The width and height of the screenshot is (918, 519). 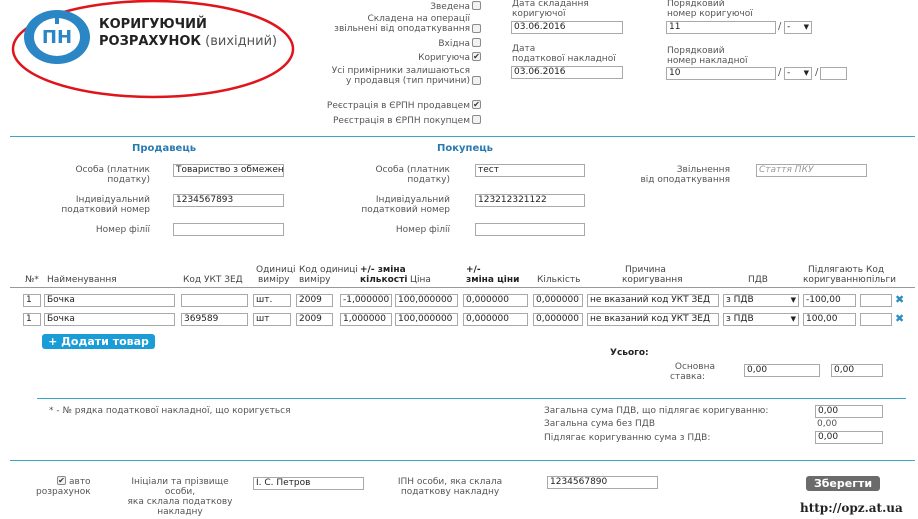 I want to click on buyer-person-input: тест, so click(x=530, y=170).